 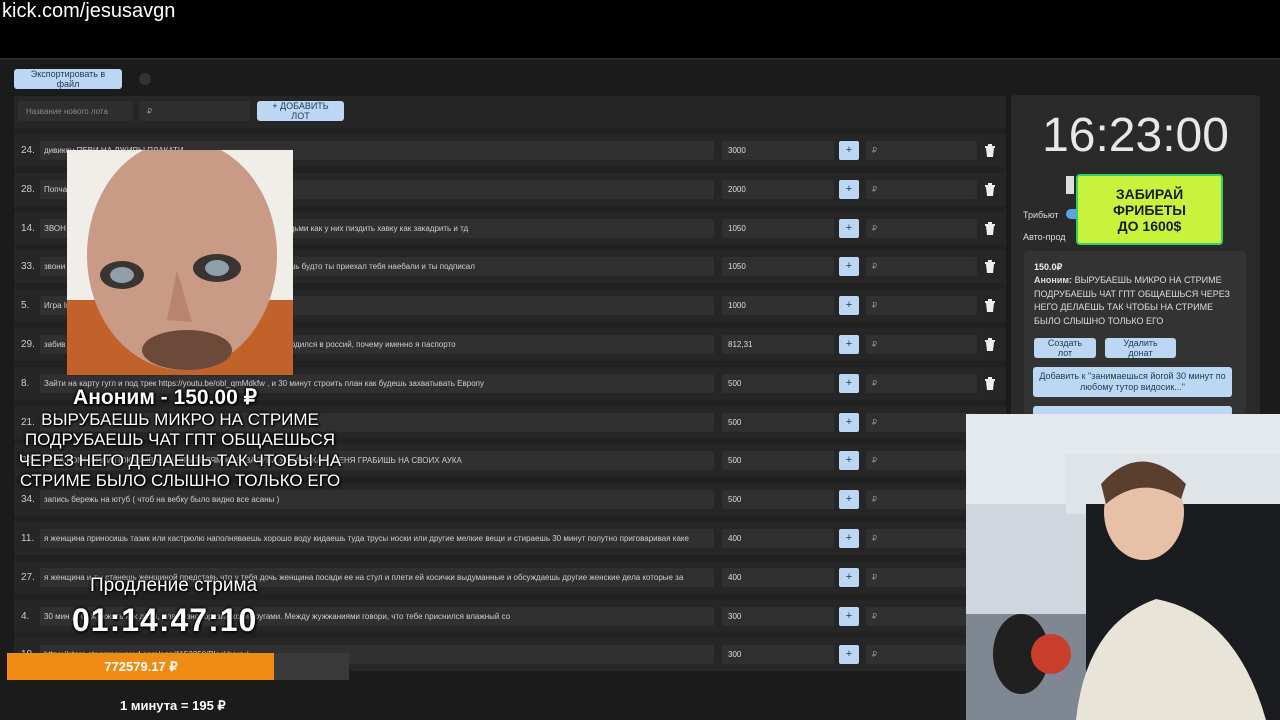 What do you see at coordinates (165, 620) in the screenshot?
I see `stream-extension-timer: 01:14:47:10` at bounding box center [165, 620].